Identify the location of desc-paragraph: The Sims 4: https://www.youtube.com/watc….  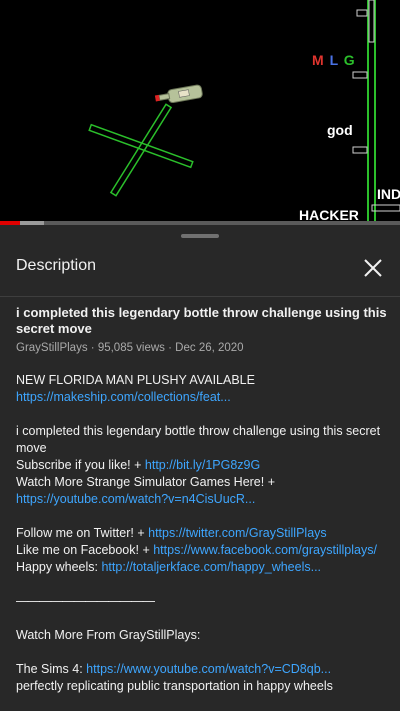
(174, 677).